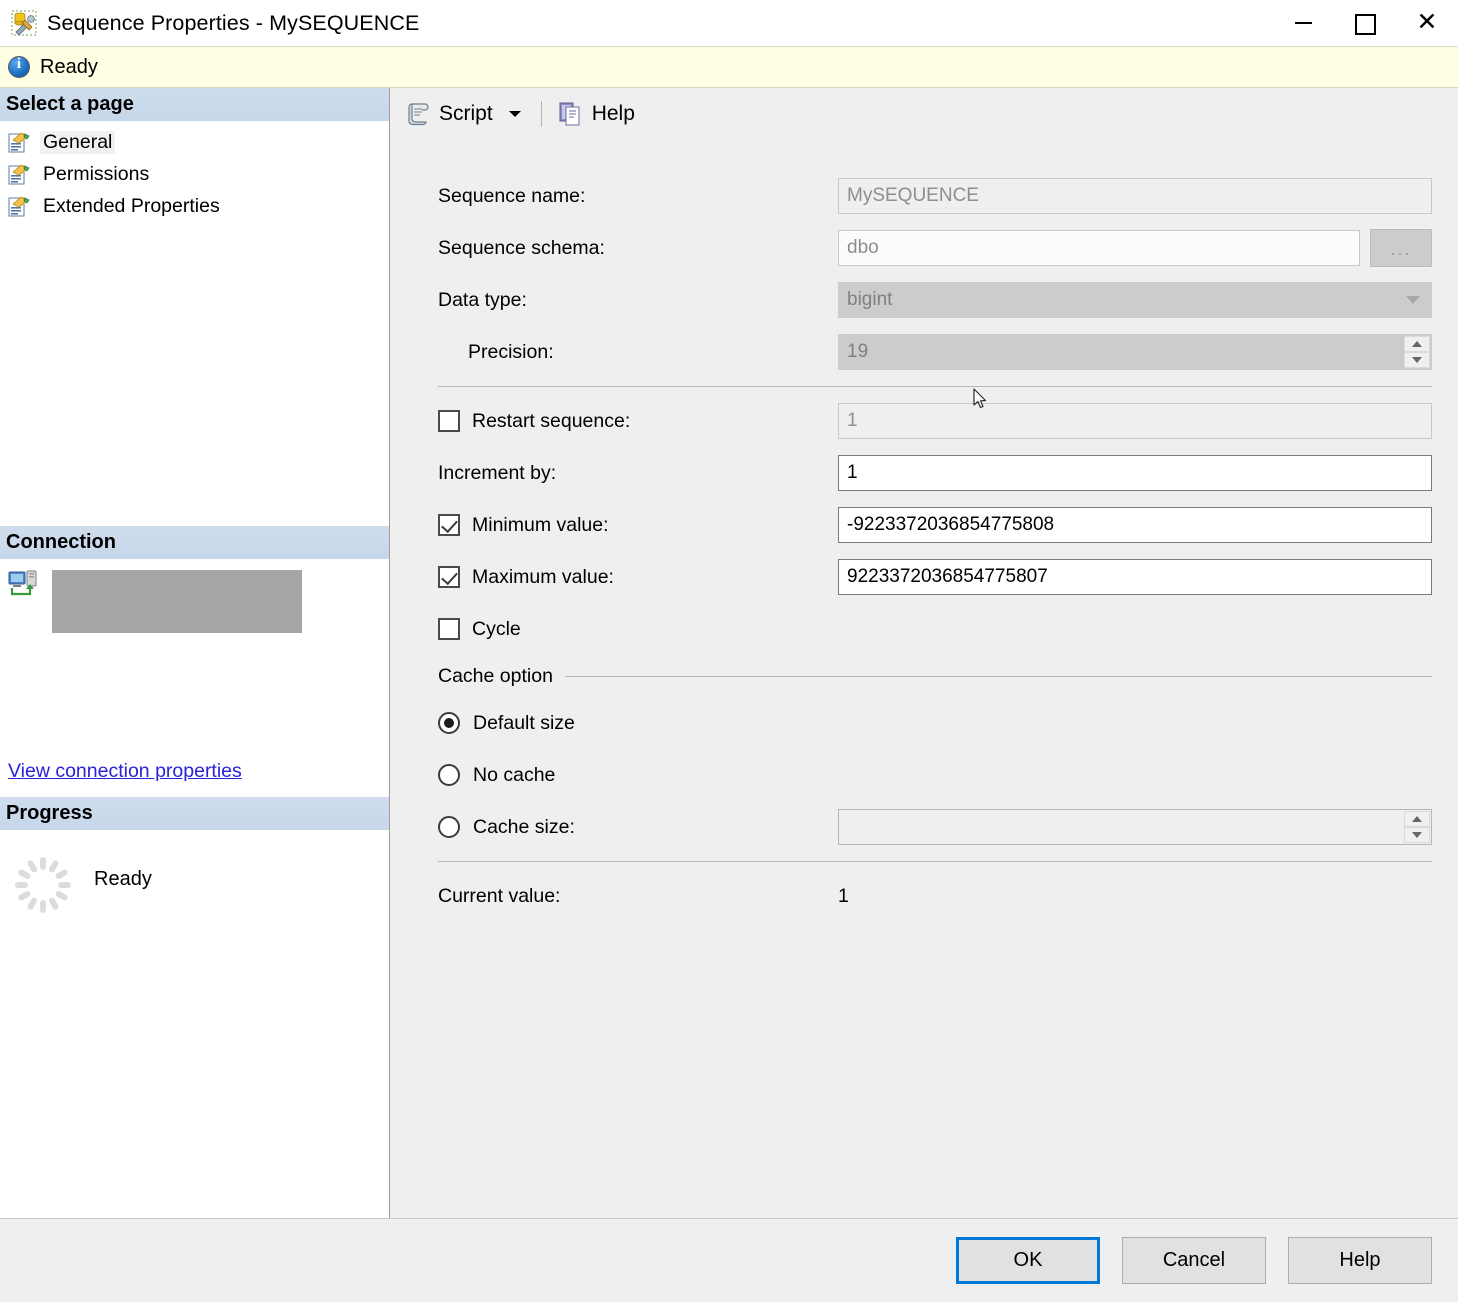 Image resolution: width=1458 pixels, height=1302 pixels. What do you see at coordinates (998, 676) in the screenshot?
I see `group-divider` at bounding box center [998, 676].